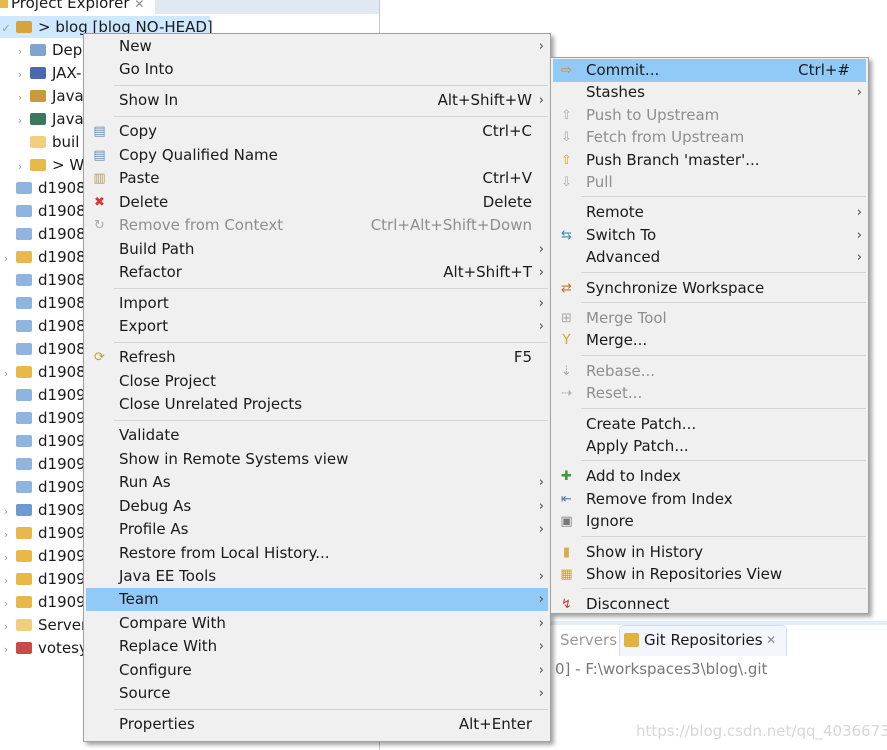 The width and height of the screenshot is (887, 750). What do you see at coordinates (317, 202) in the screenshot?
I see `menu-item-delete: ✖ Delete Delete` at bounding box center [317, 202].